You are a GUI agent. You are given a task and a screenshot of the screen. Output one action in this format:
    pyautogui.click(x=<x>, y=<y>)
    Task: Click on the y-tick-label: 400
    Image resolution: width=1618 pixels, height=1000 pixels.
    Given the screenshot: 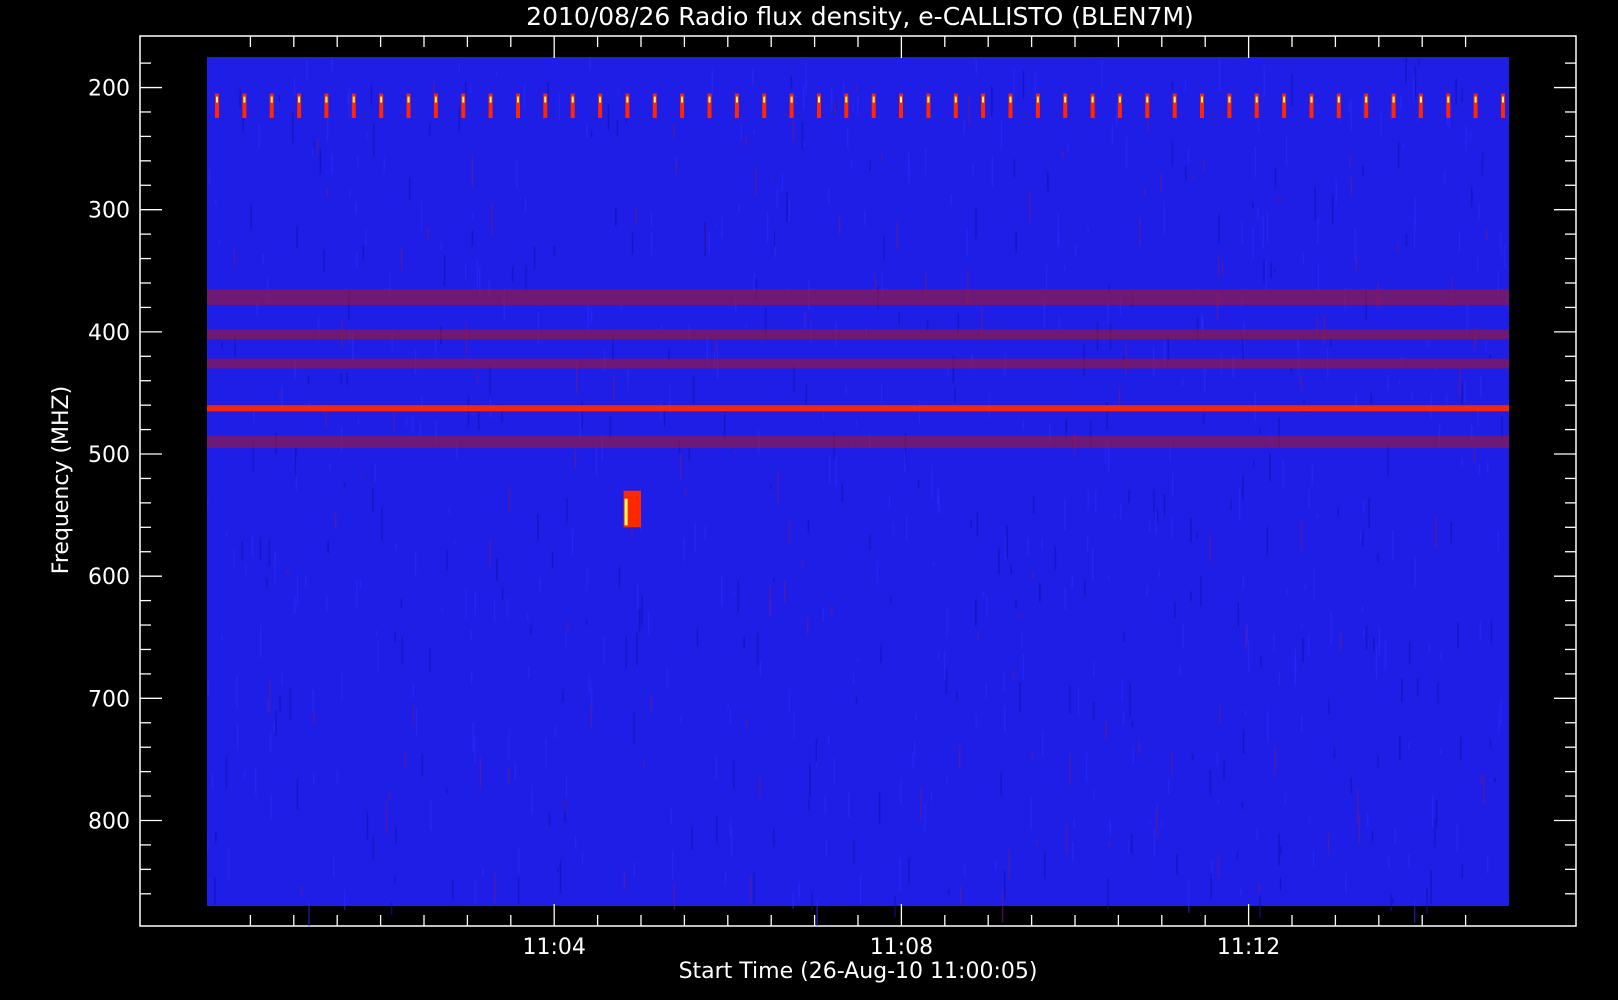 What is the action you would take?
    pyautogui.click(x=109, y=333)
    